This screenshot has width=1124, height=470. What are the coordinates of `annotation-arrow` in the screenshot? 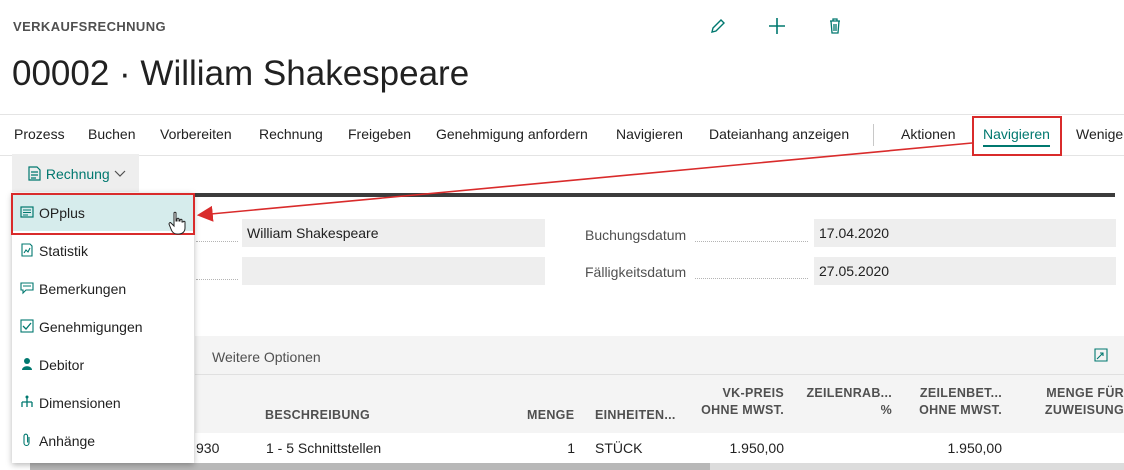 It's located at (584, 182).